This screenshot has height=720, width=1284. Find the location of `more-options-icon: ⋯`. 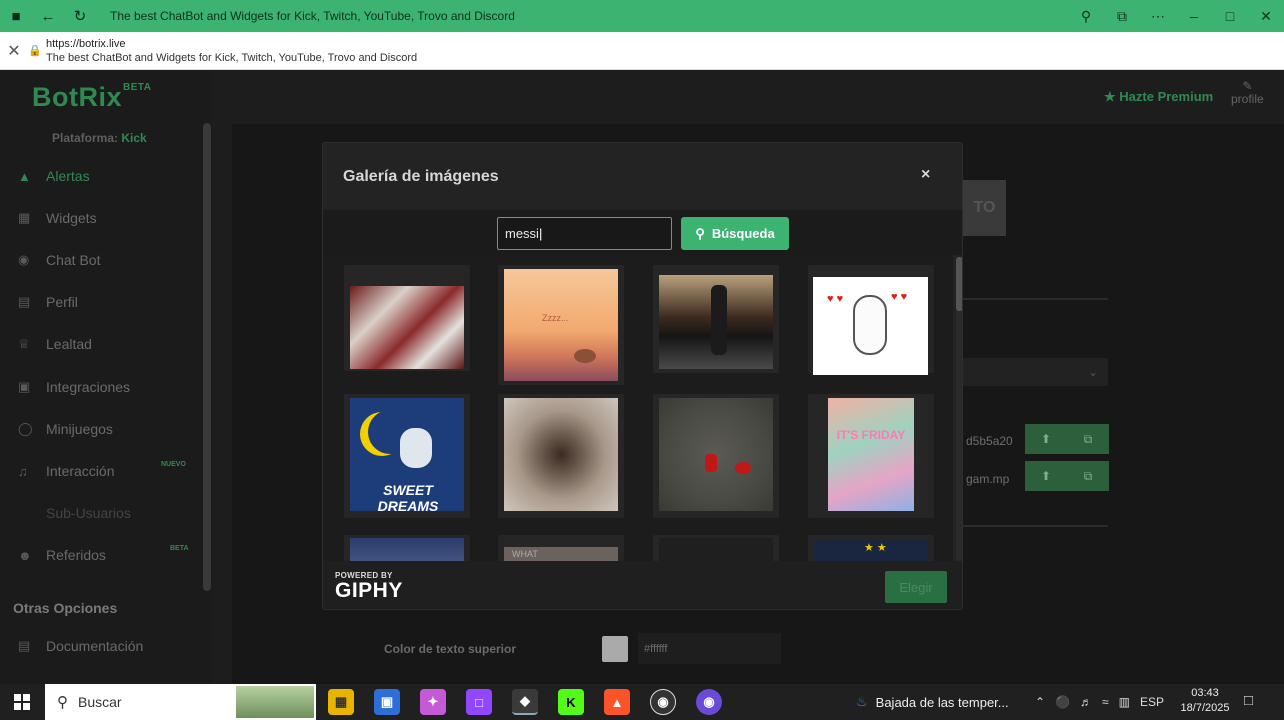

more-options-icon: ⋯ is located at coordinates (1158, 16).